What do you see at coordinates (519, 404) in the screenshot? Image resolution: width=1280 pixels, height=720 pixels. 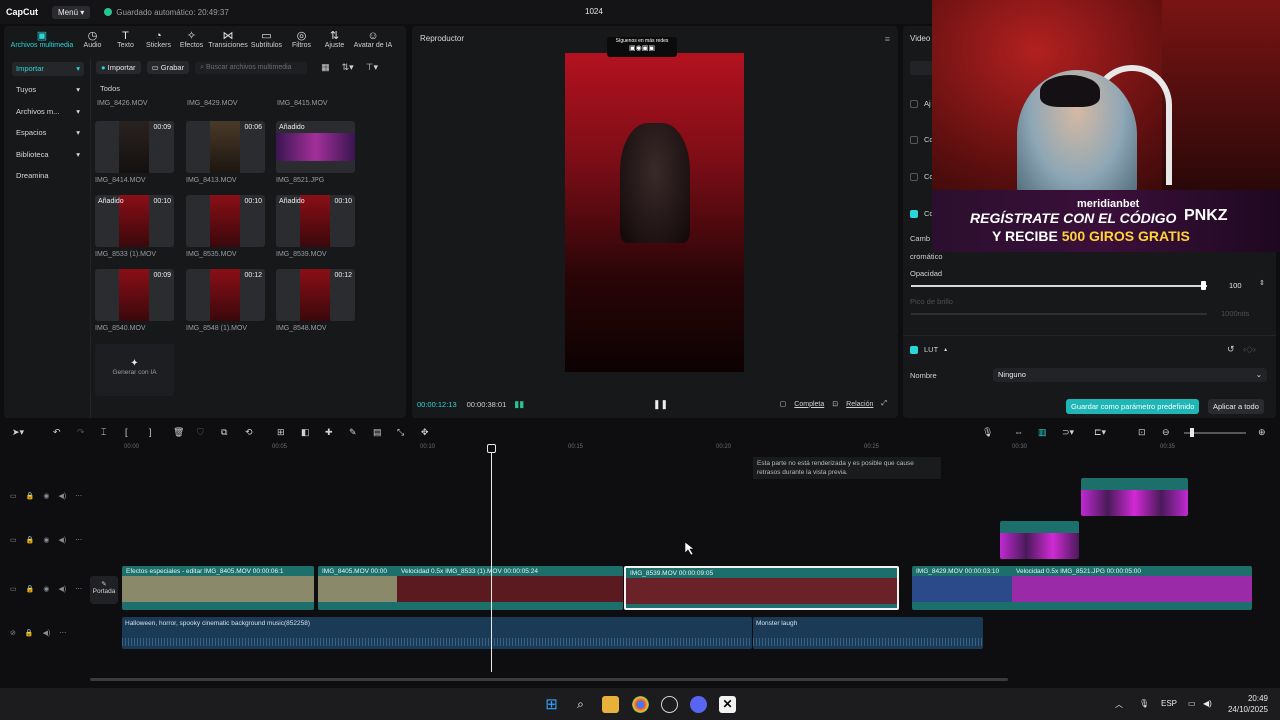 I see `waveform-icon: ▮▮` at bounding box center [519, 404].